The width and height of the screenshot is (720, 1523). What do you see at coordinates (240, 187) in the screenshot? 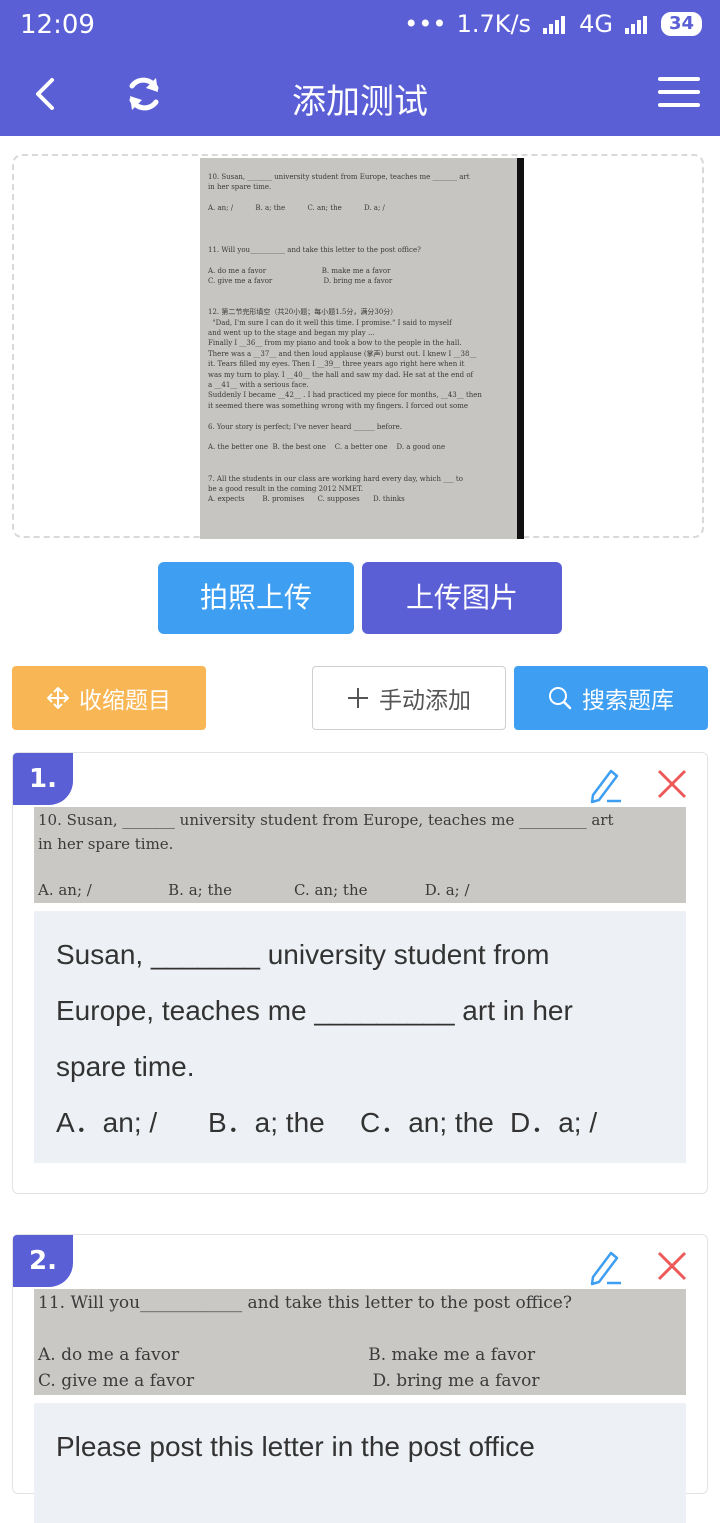
I see `photo-text-line: in her spare time.` at bounding box center [240, 187].